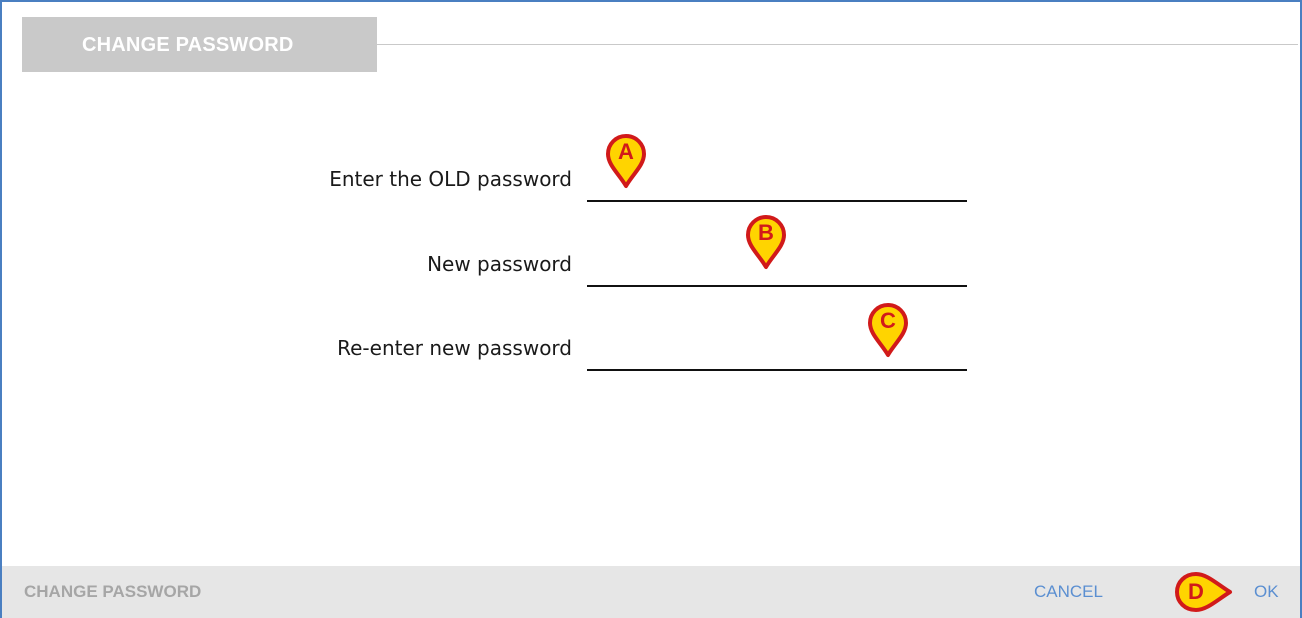  Describe the element at coordinates (837, 44) in the screenshot. I see `title-divider` at that location.